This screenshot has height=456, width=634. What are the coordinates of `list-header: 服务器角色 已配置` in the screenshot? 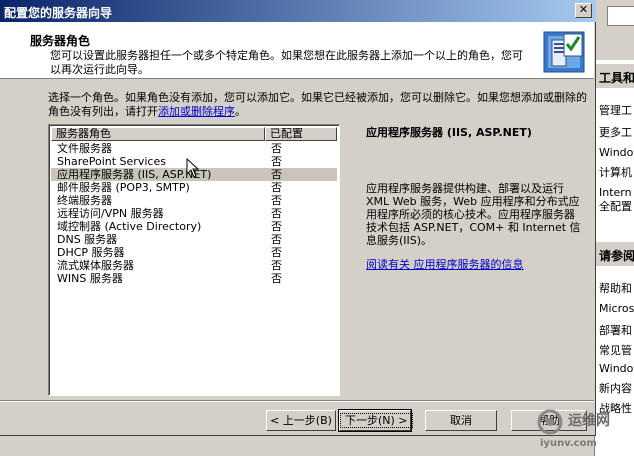 It's located at (194, 134).